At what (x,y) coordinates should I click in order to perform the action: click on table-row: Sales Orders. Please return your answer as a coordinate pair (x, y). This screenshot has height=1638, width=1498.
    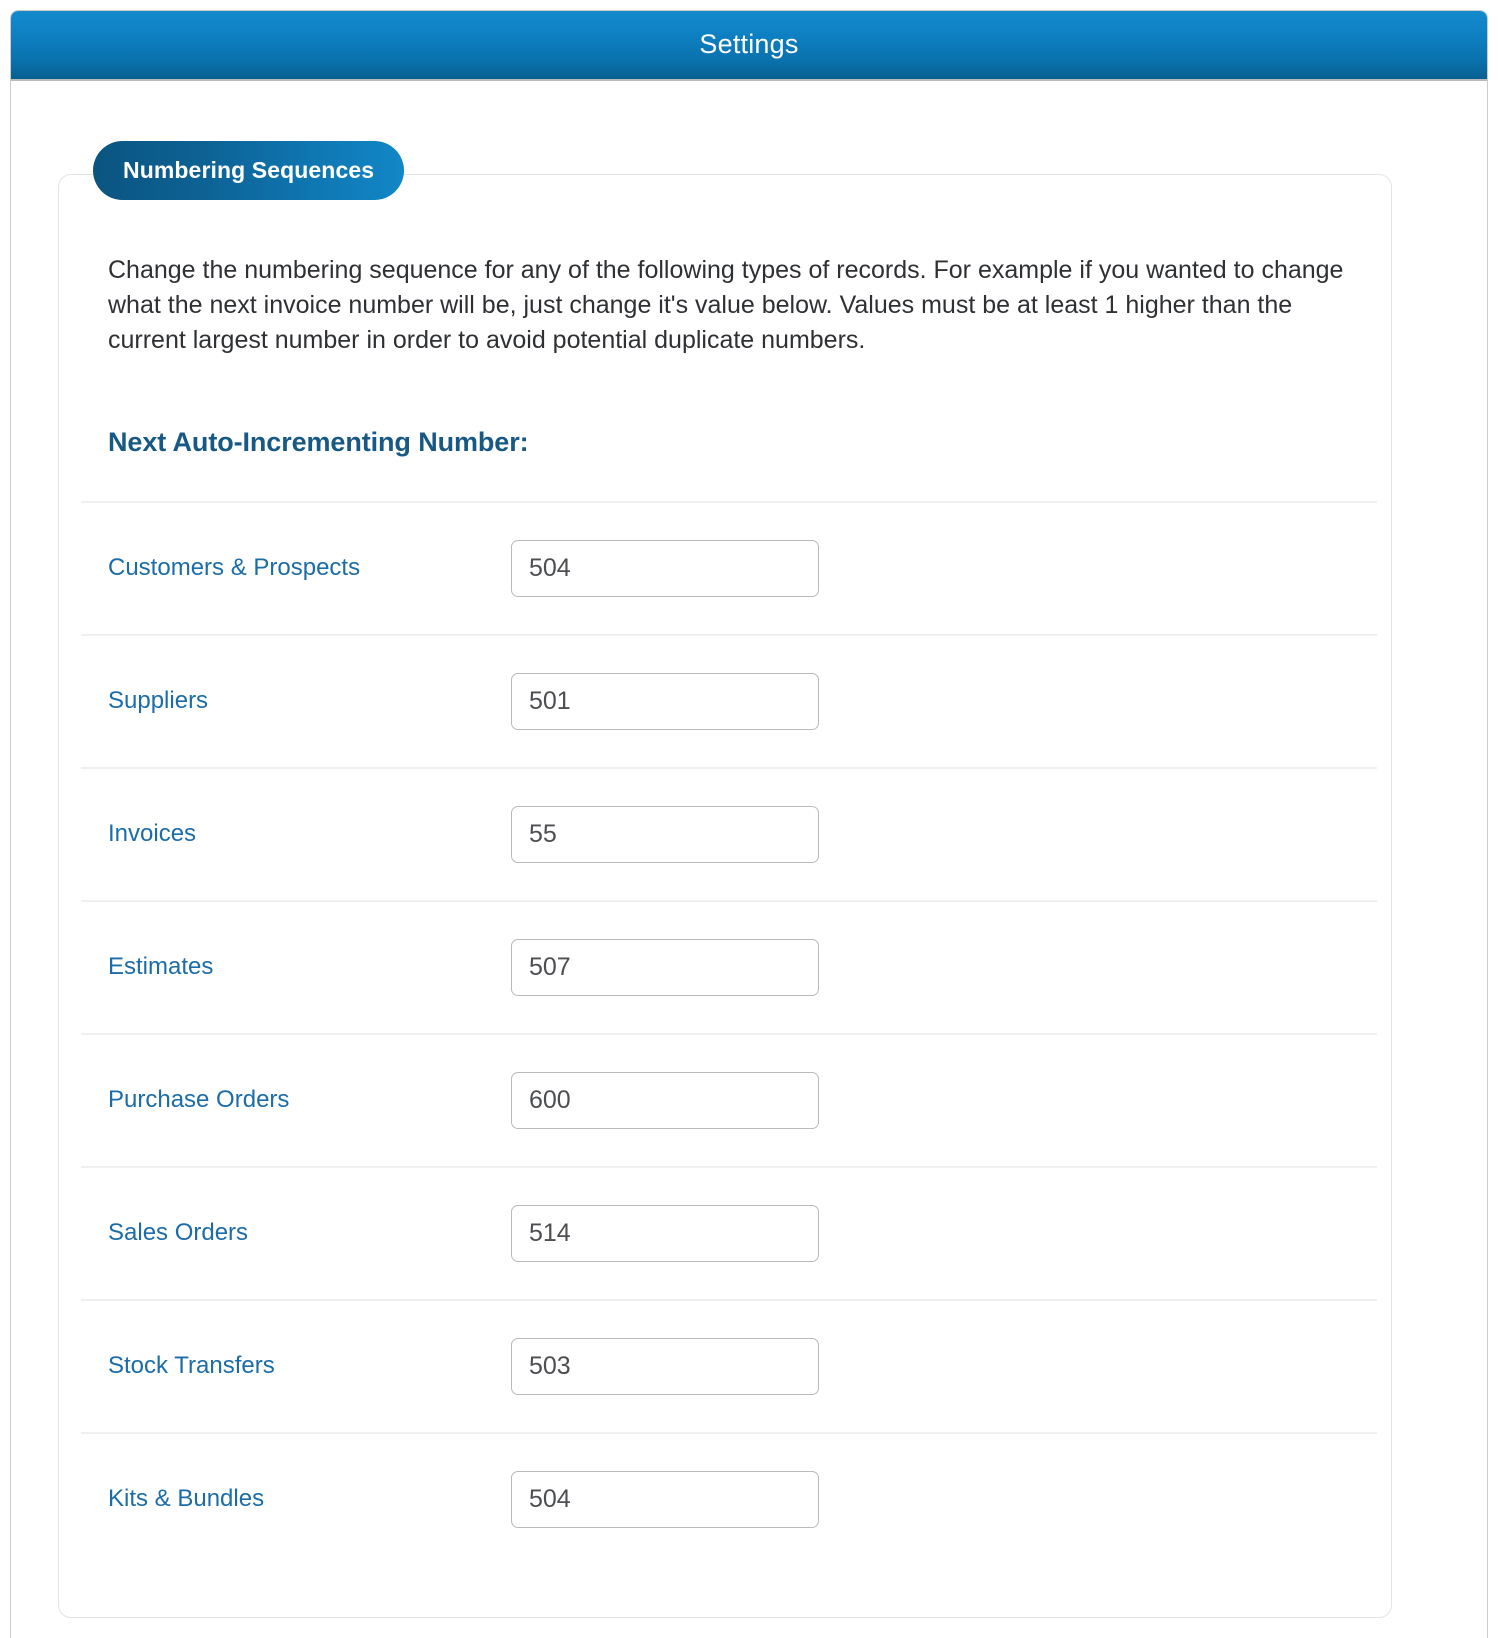
    Looking at the image, I should click on (729, 1232).